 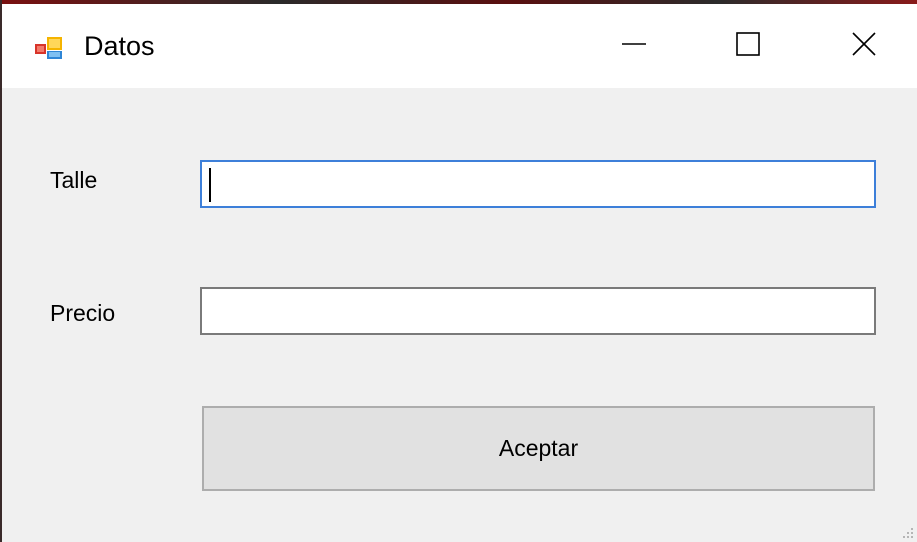 What do you see at coordinates (907, 532) in the screenshot?
I see `resize-grip-icon` at bounding box center [907, 532].